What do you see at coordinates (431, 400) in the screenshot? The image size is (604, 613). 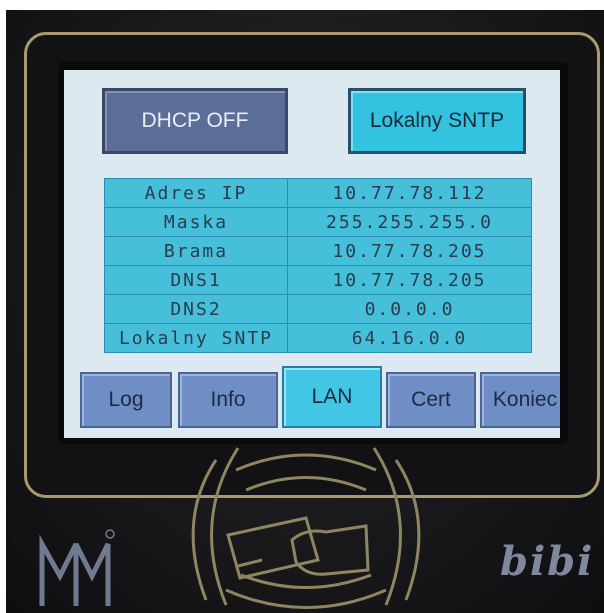 I see `tab-cert: Cert` at bounding box center [431, 400].